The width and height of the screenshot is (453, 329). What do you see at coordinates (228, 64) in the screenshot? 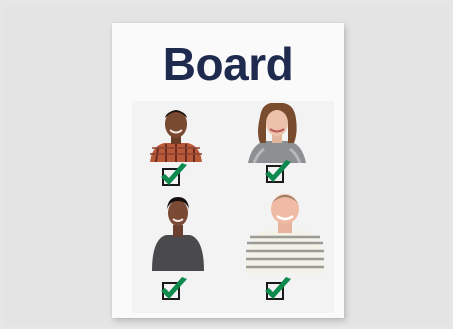
I see `poster-title: Board` at bounding box center [228, 64].